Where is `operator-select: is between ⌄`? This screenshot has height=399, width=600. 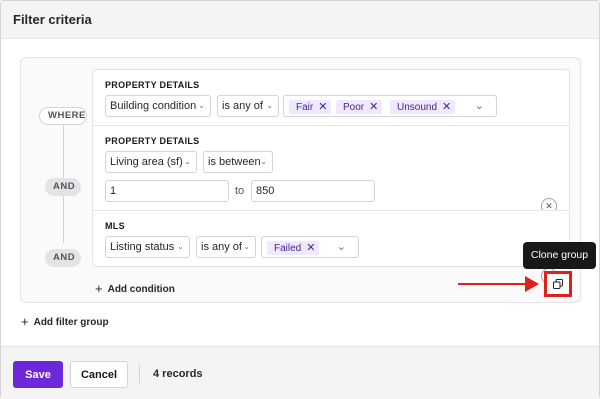 operator-select: is between ⌄ is located at coordinates (238, 162).